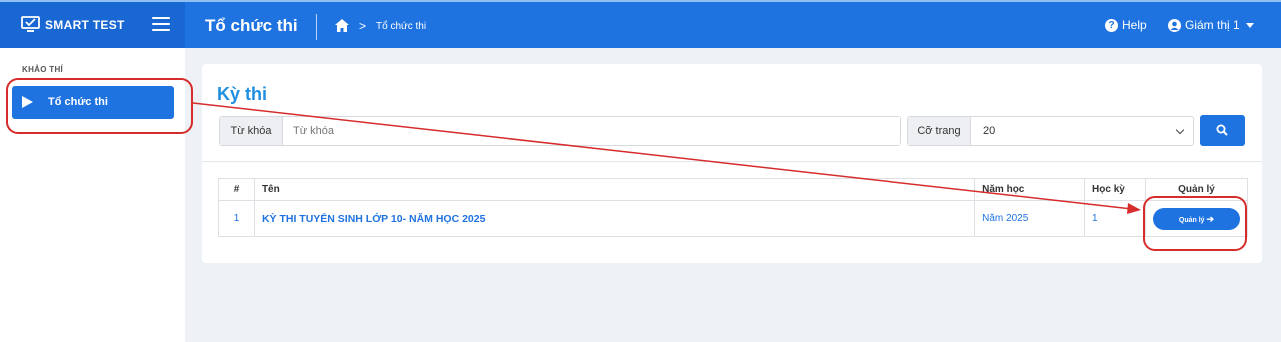 Image resolution: width=1281 pixels, height=342 pixels. What do you see at coordinates (1111, 25) in the screenshot?
I see `question-circle-icon: ?` at bounding box center [1111, 25].